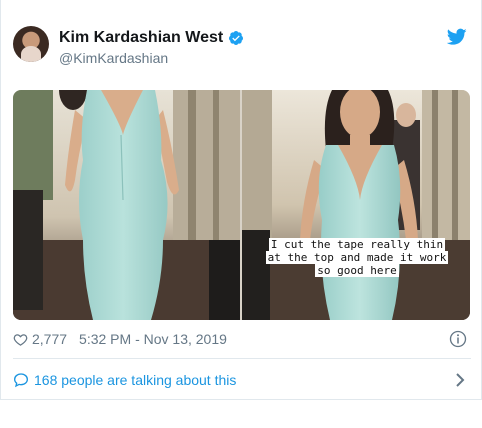 This screenshot has height=428, width=482. What do you see at coordinates (141, 38) in the screenshot?
I see `display-name: Kim Kardashian West` at bounding box center [141, 38].